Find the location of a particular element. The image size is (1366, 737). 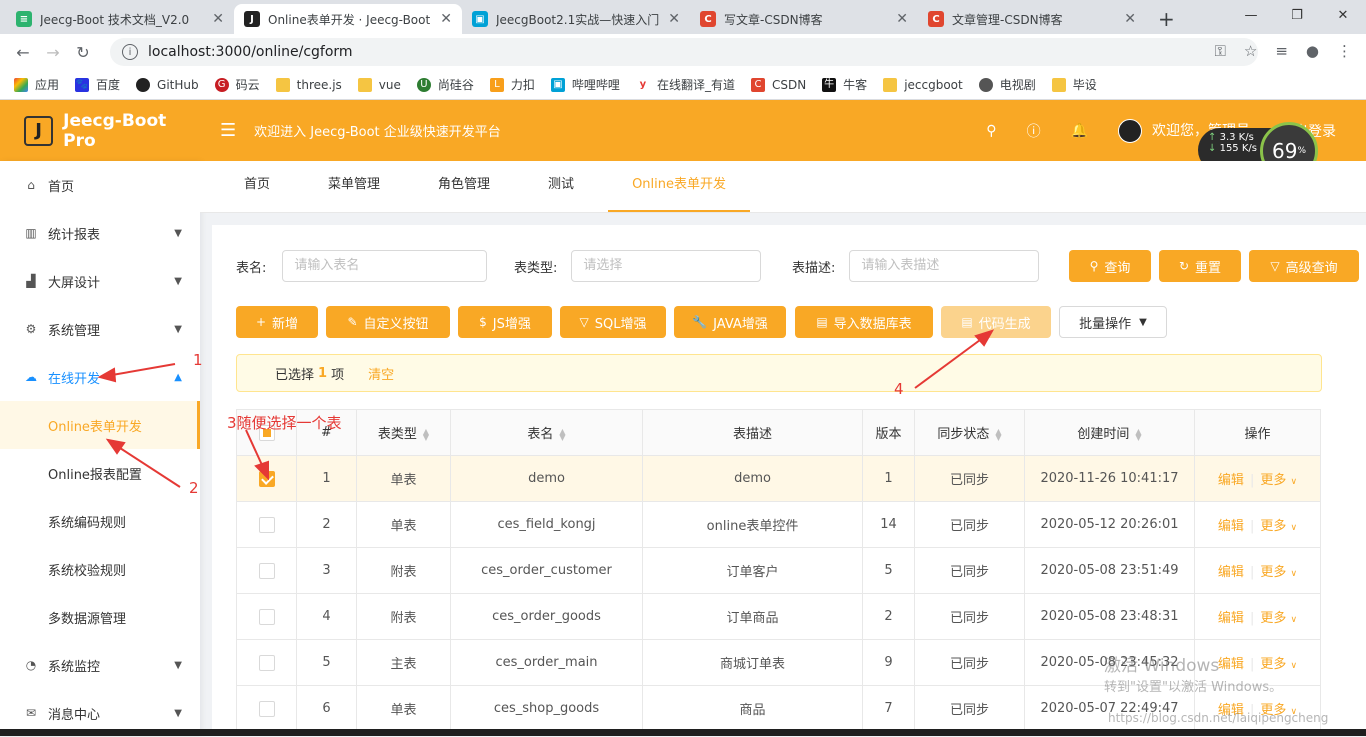

profile-icon: ● is located at coordinates (1312, 51).